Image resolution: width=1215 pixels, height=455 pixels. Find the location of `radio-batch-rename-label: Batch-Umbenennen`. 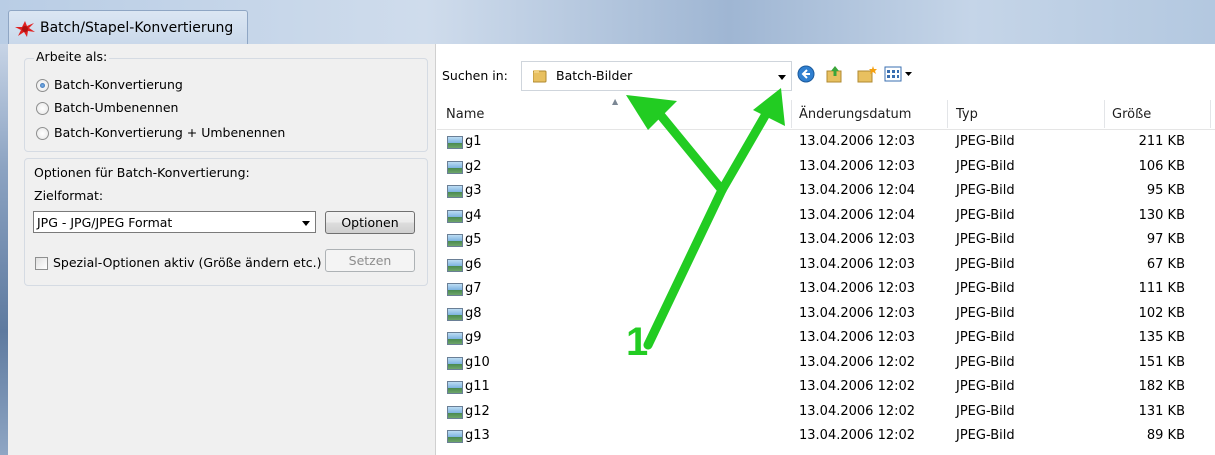

radio-batch-rename-label: Batch-Umbenennen is located at coordinates (116, 107).